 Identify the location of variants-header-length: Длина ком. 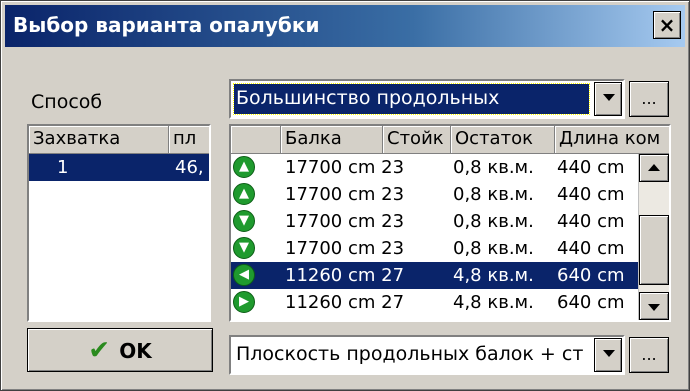
(612, 140).